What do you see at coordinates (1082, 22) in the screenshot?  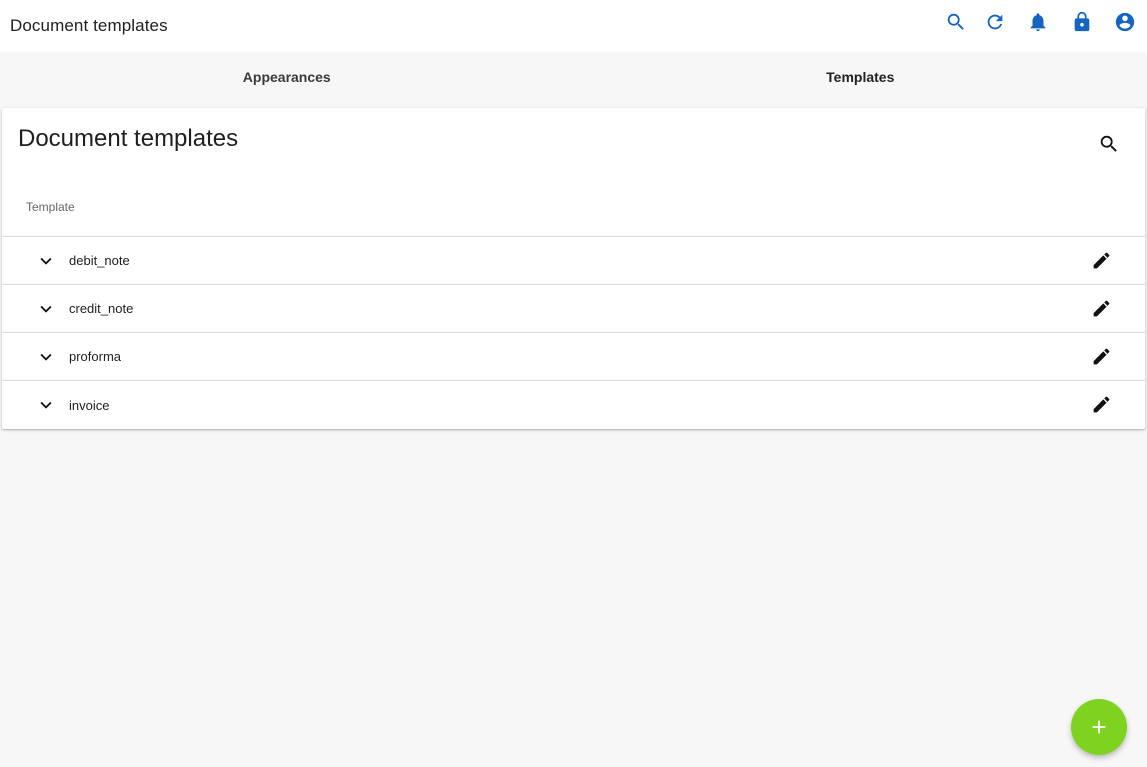 I see `lock-icon` at bounding box center [1082, 22].